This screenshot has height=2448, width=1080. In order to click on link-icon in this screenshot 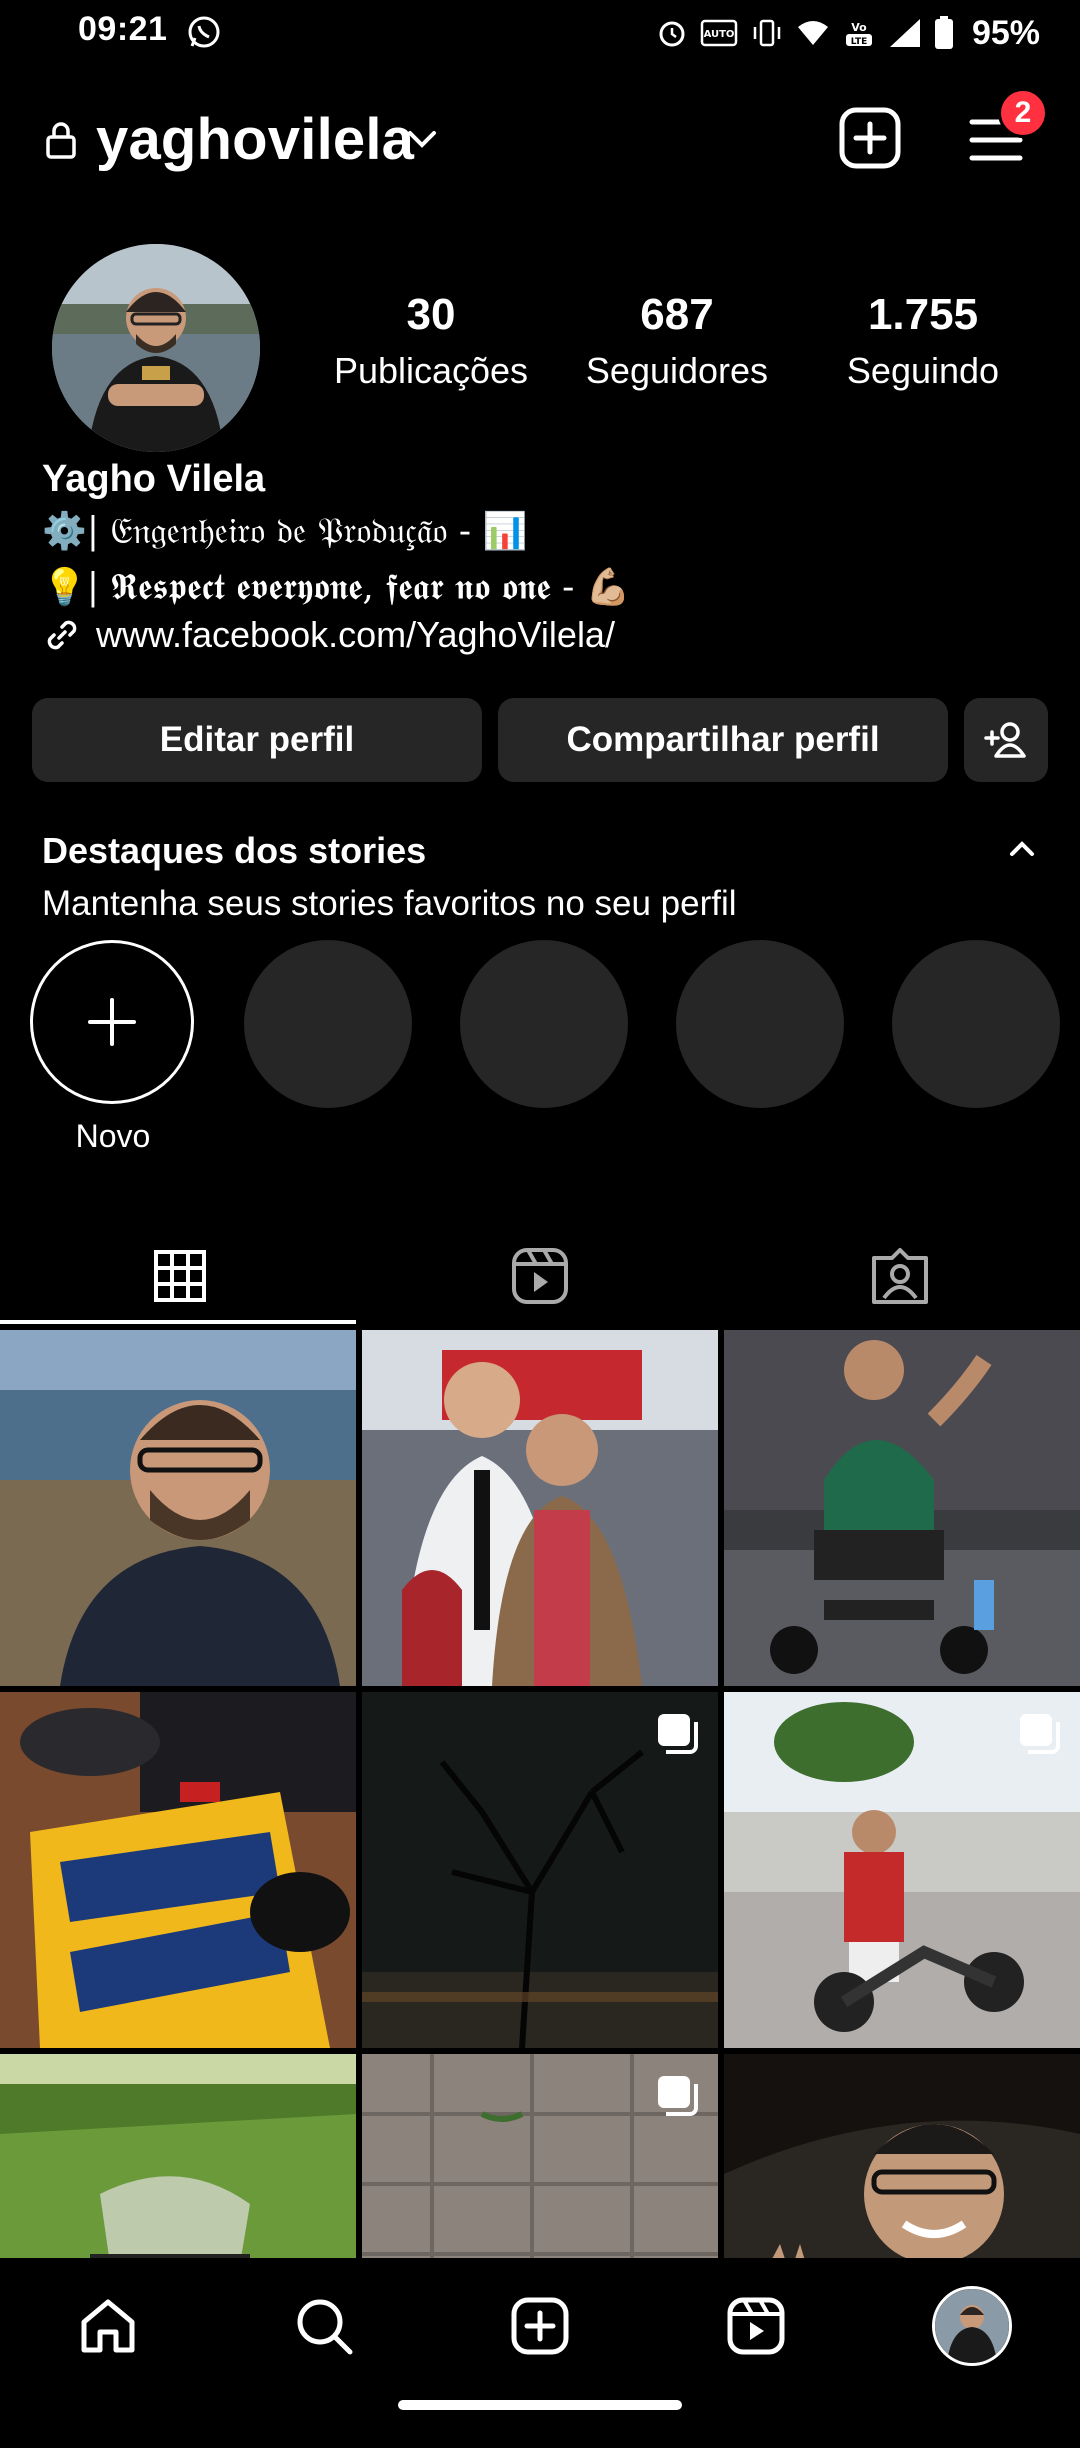, I will do `click(62, 635)`.